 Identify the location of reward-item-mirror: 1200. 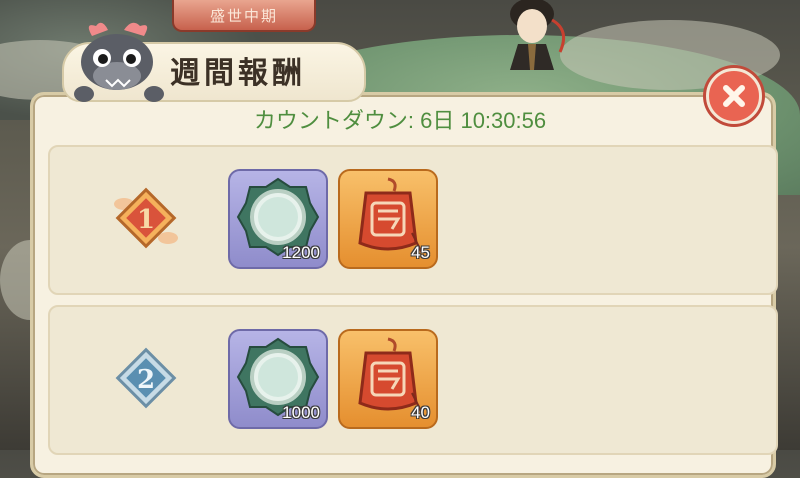
(278, 219).